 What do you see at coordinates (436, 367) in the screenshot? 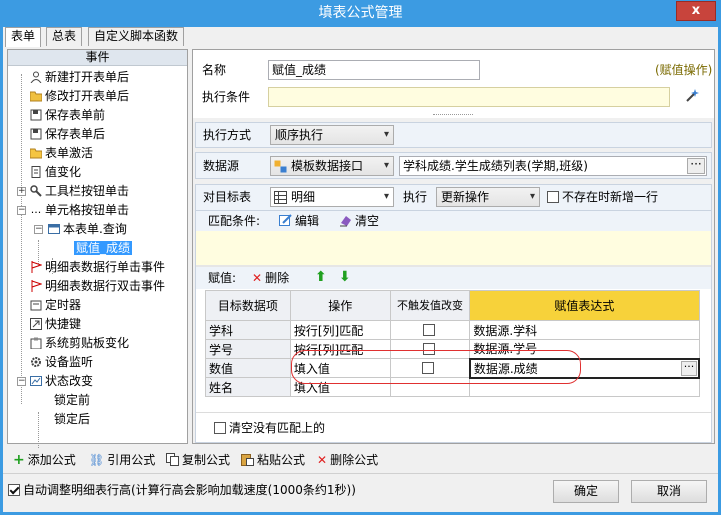
I see `annotation-oval` at bounding box center [436, 367].